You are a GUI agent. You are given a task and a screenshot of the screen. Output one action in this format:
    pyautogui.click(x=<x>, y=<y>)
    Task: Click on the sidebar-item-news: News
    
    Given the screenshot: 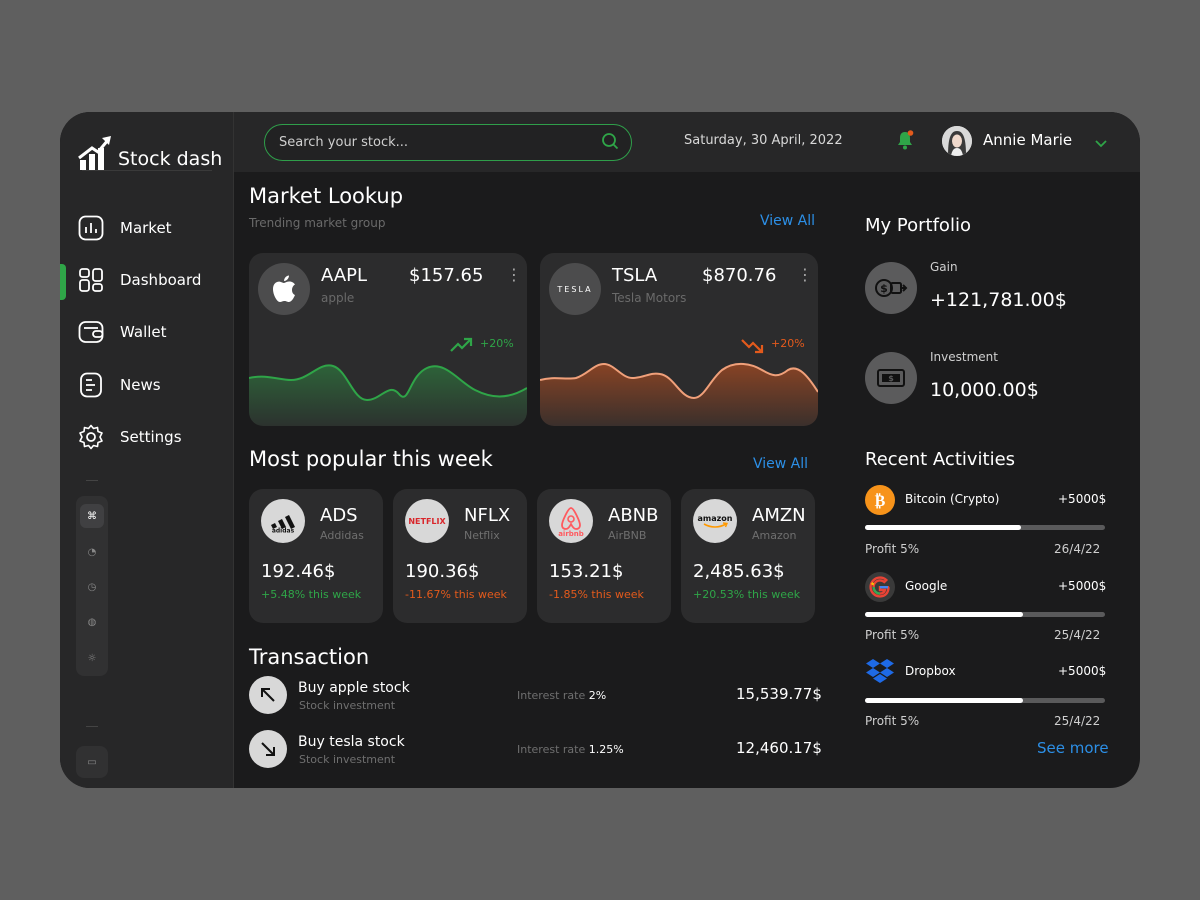 What is the action you would take?
    pyautogui.click(x=153, y=385)
    